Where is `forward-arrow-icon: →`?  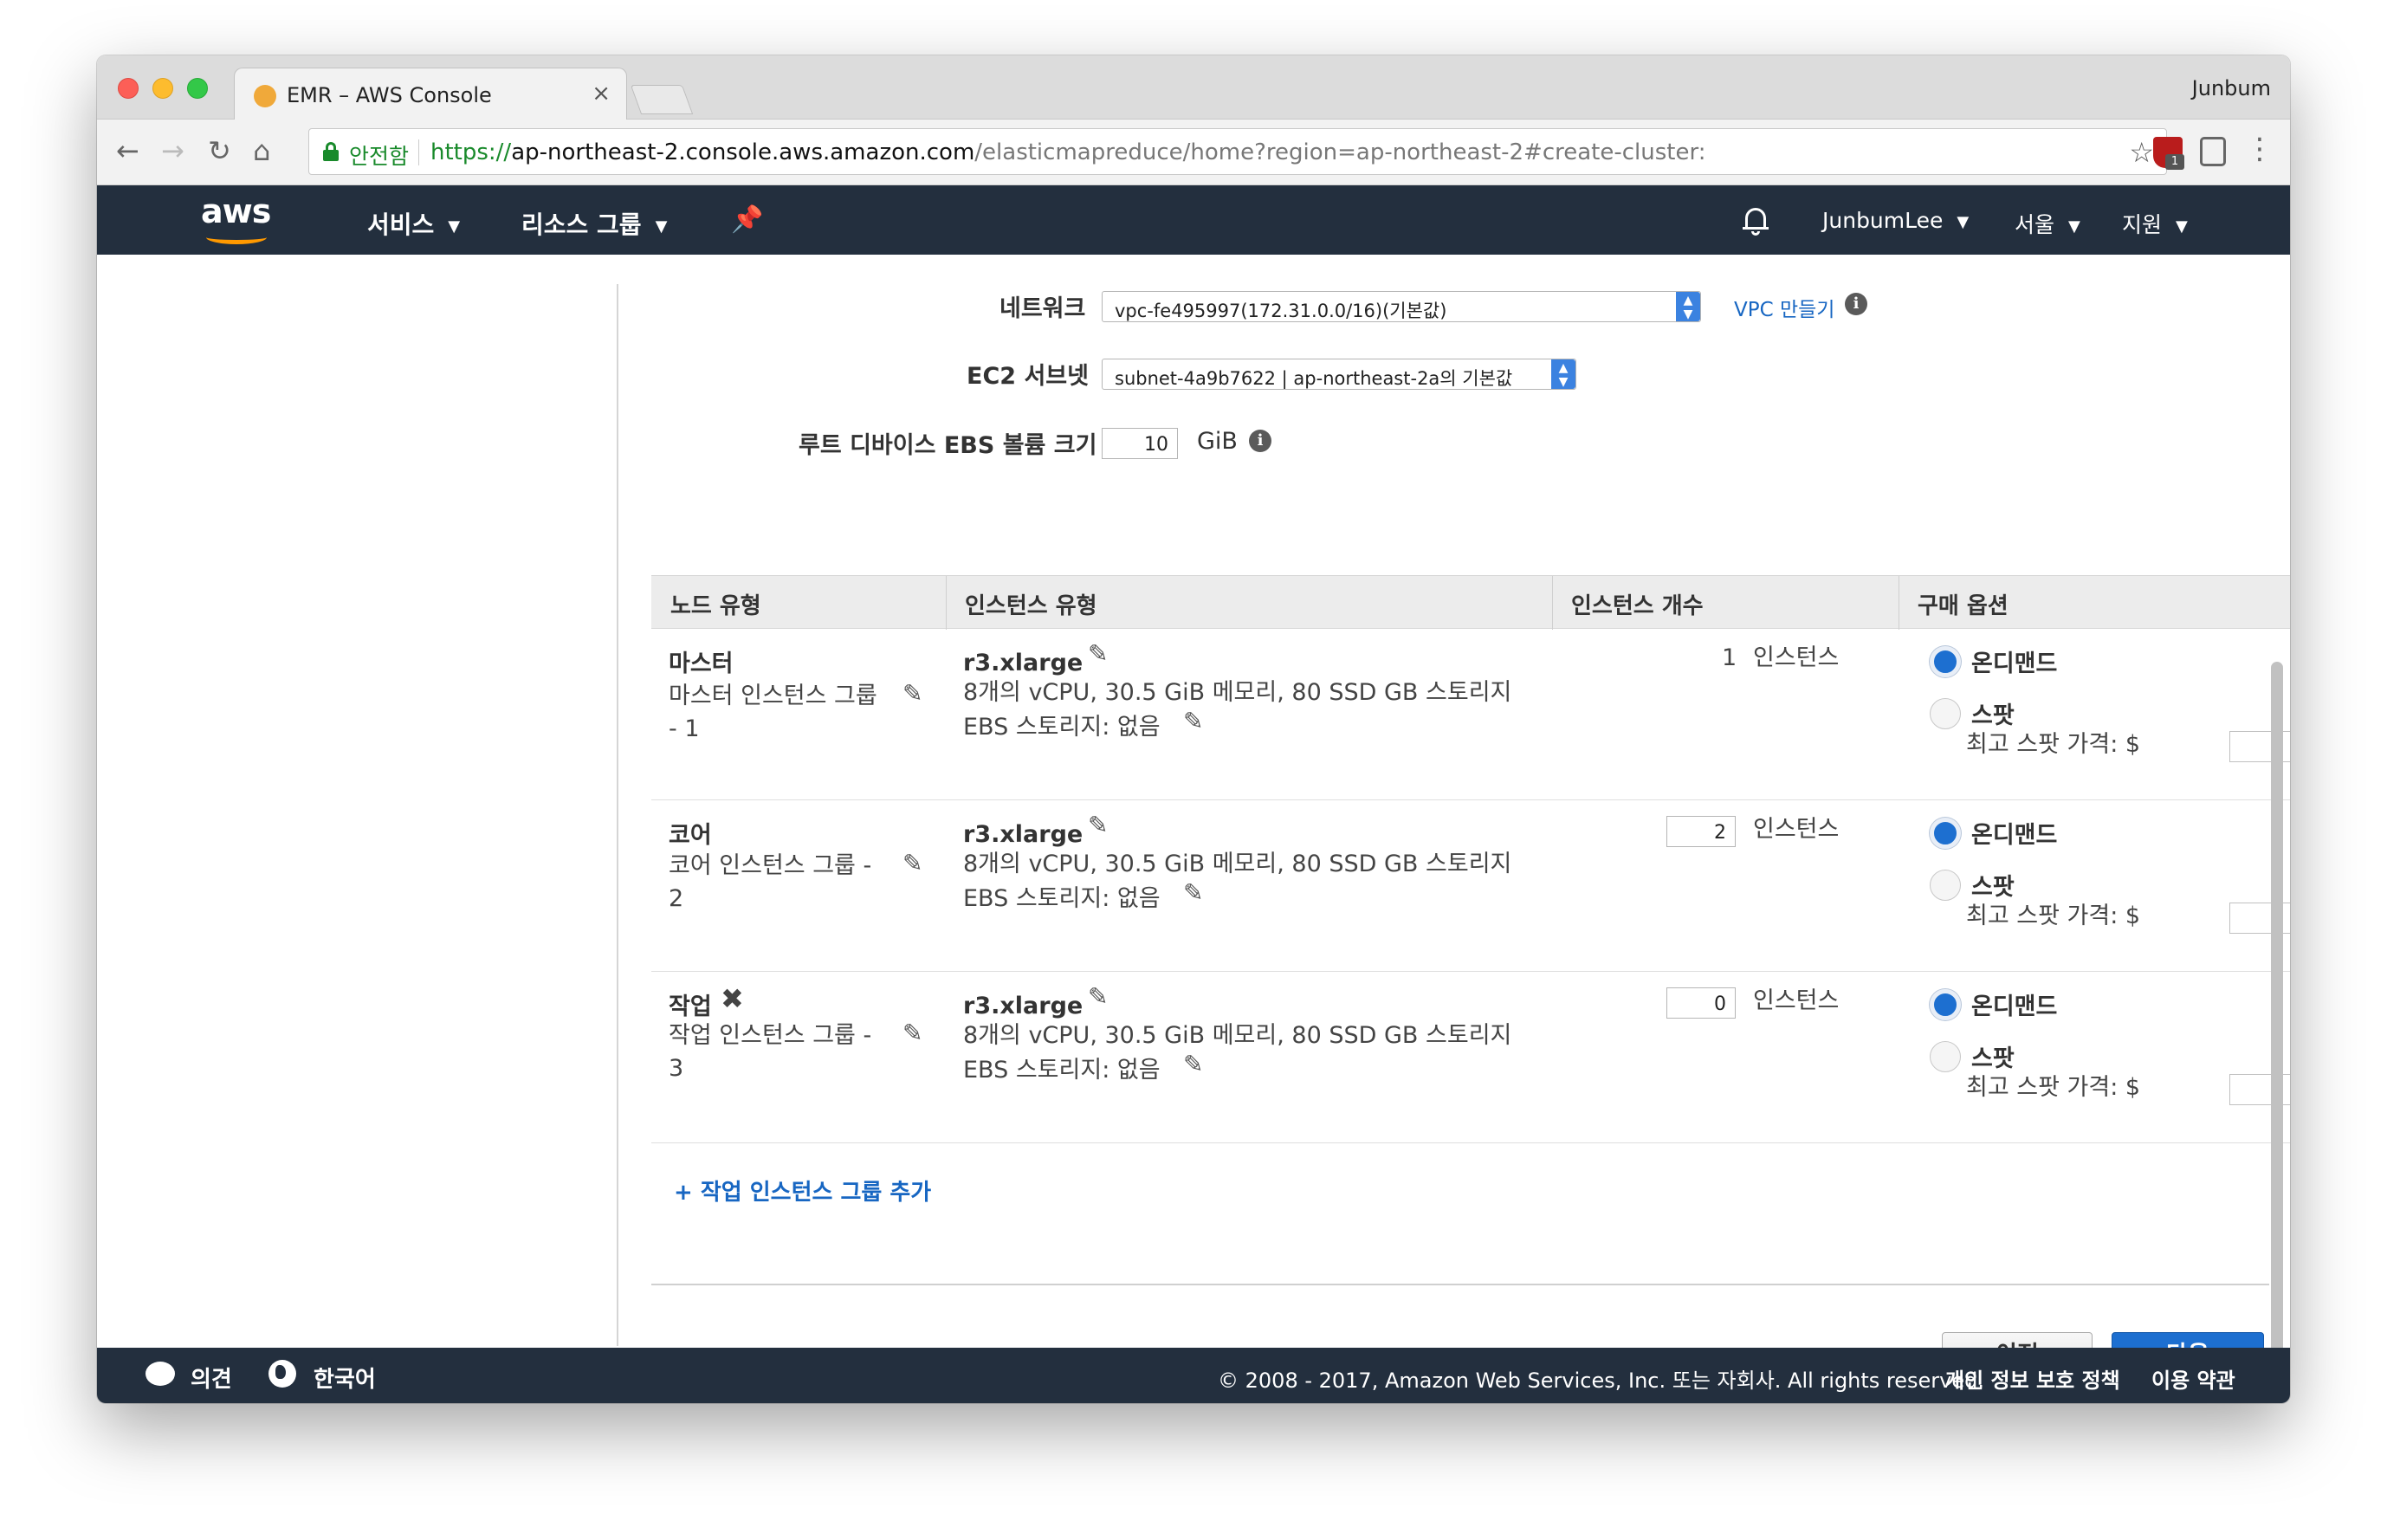 forward-arrow-icon: → is located at coordinates (172, 151).